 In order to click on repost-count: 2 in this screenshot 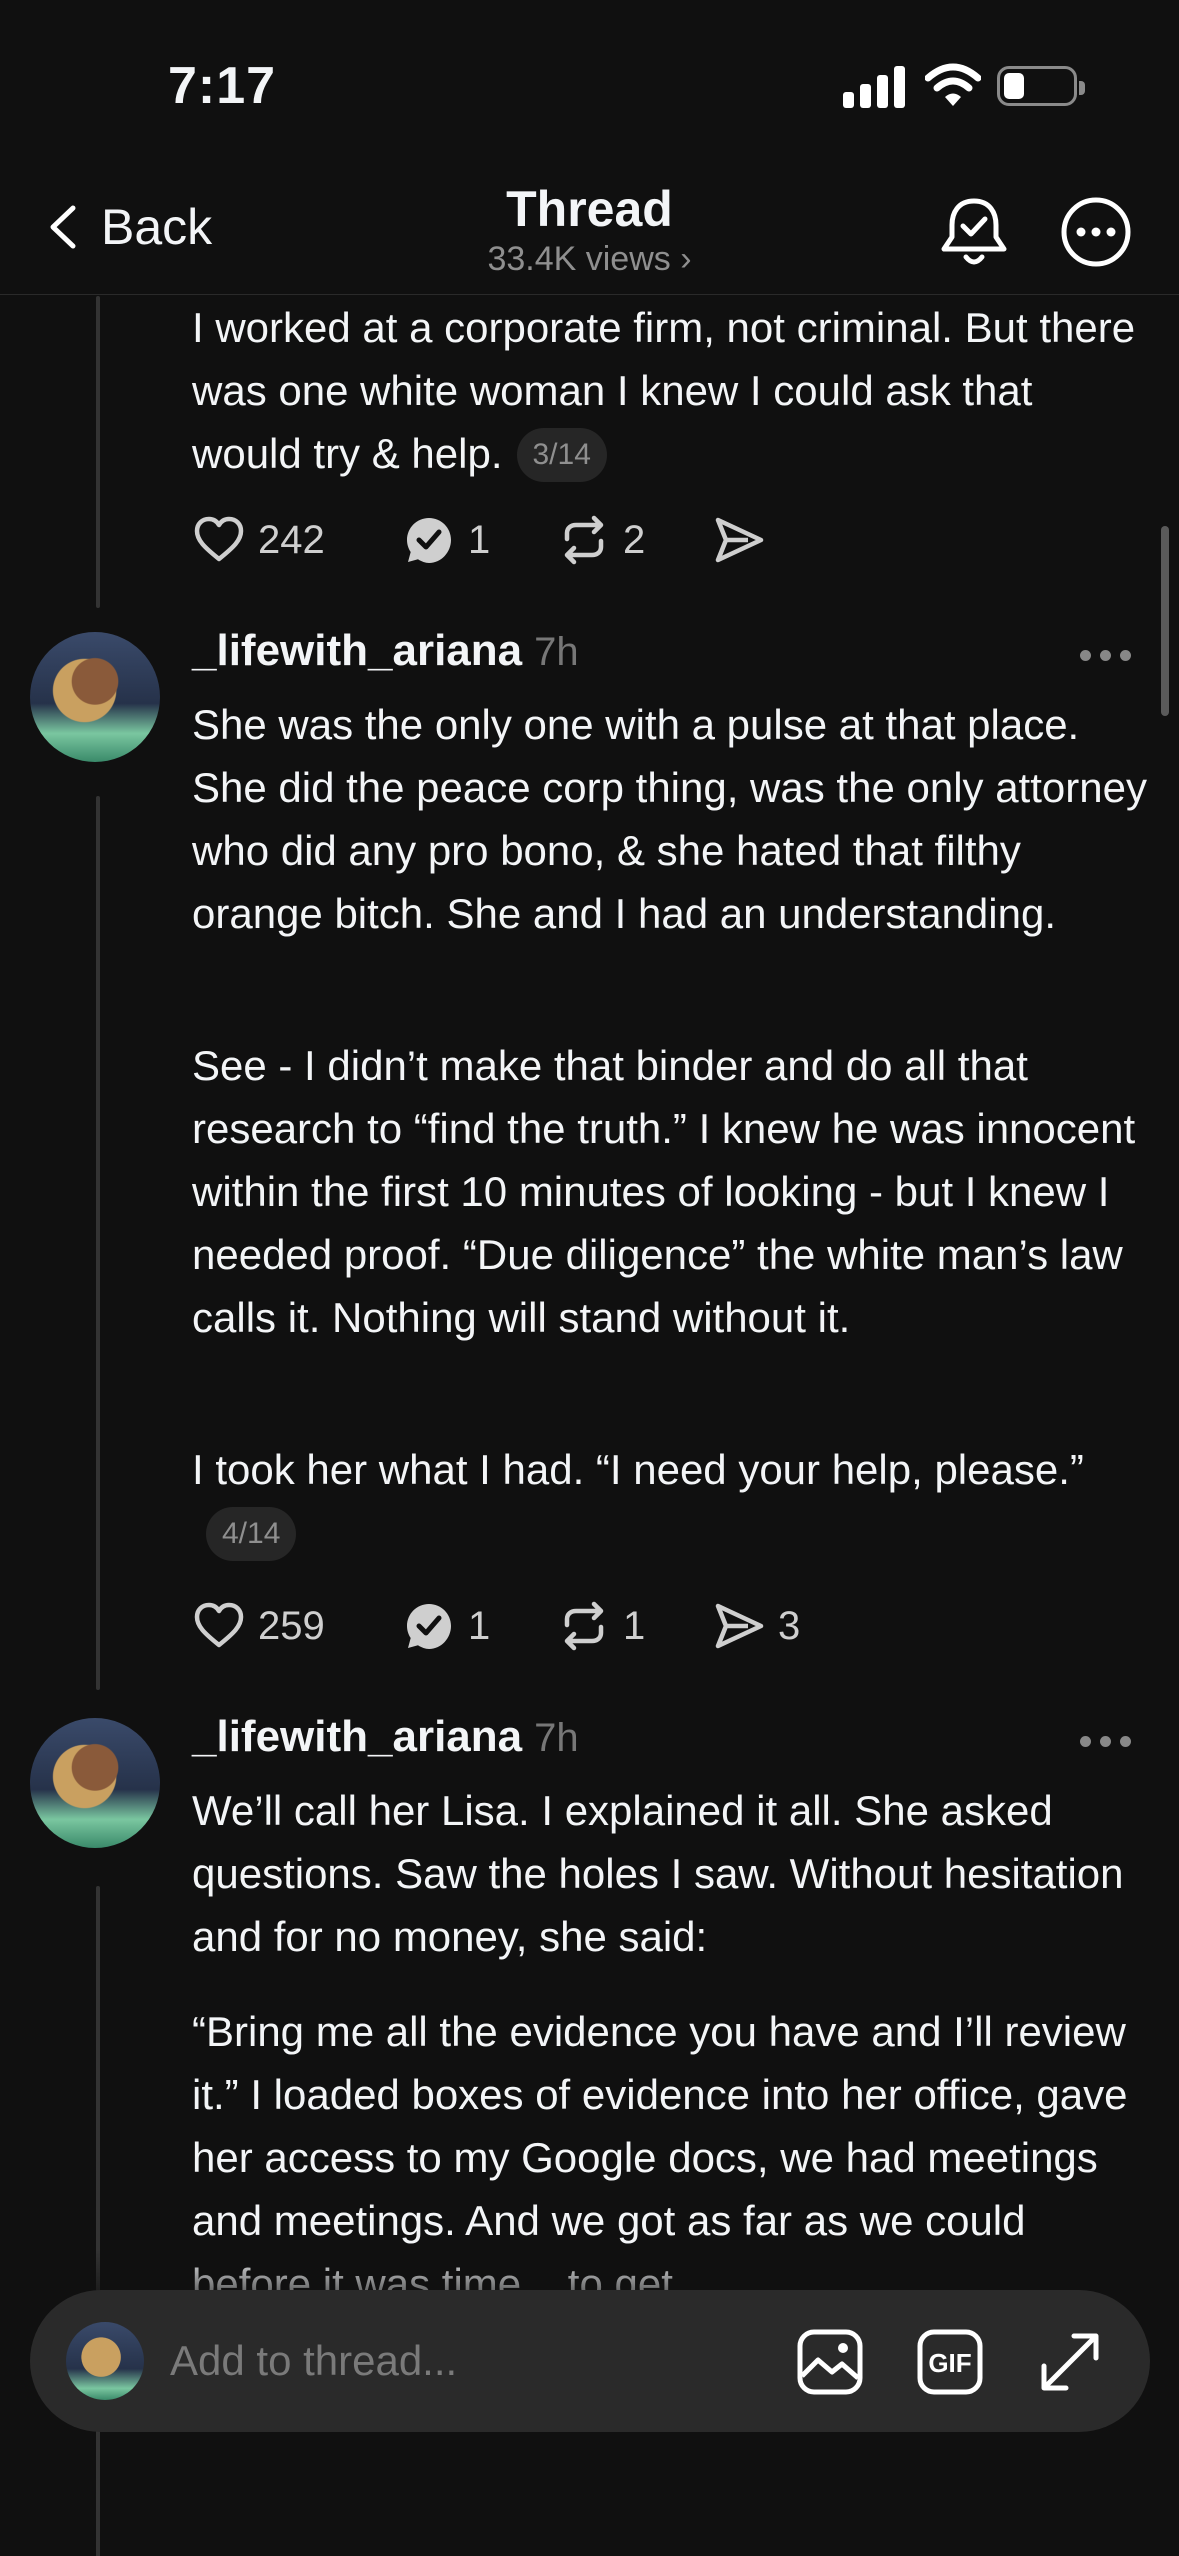, I will do `click(634, 539)`.